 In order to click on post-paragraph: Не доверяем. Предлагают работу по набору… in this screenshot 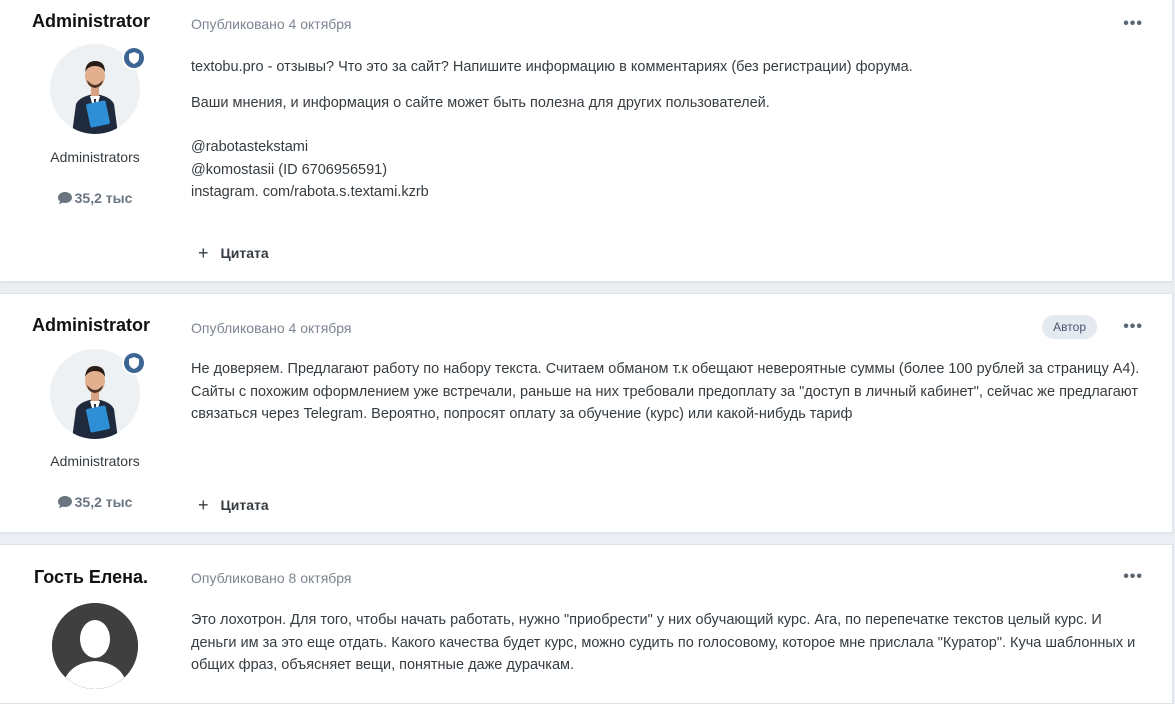, I will do `click(665, 391)`.